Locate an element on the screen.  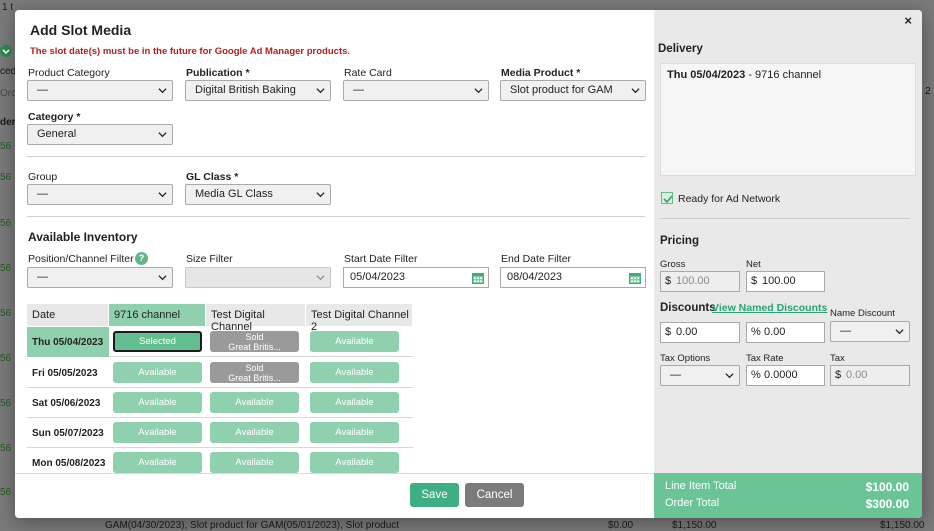
product-category-select: — is located at coordinates (100, 90).